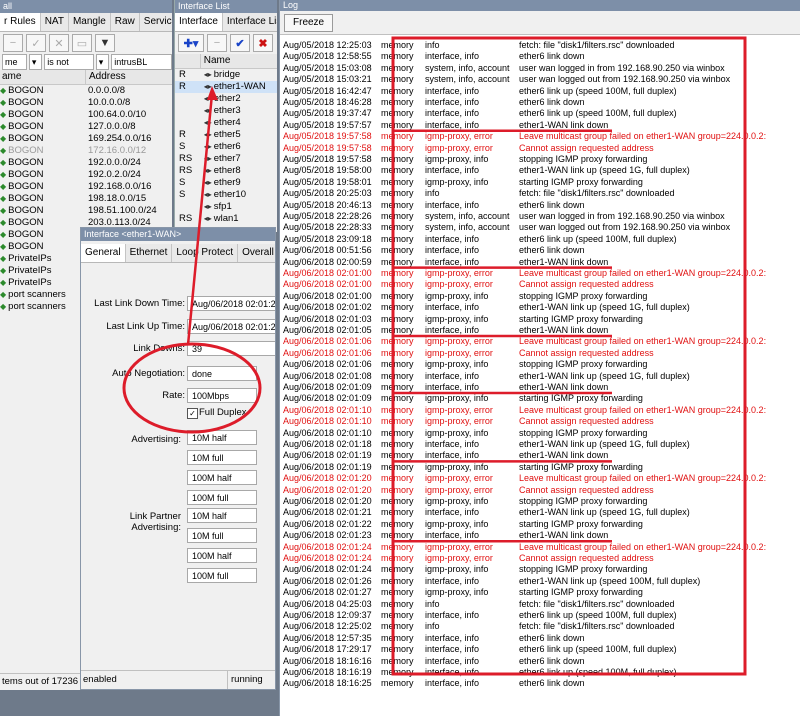 The image size is (800, 716). I want to click on interface-dialog-tab: Overall Stats, so click(256, 253).